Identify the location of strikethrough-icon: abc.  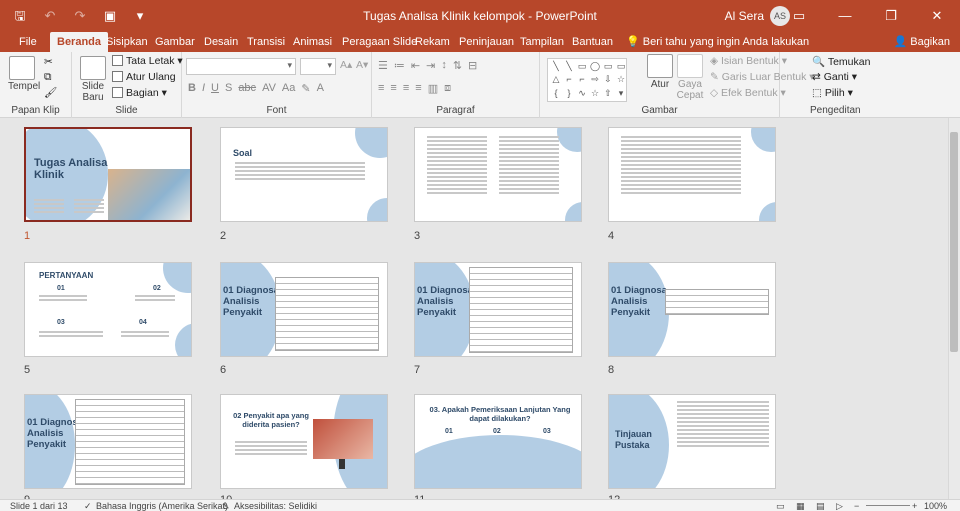
(247, 88).